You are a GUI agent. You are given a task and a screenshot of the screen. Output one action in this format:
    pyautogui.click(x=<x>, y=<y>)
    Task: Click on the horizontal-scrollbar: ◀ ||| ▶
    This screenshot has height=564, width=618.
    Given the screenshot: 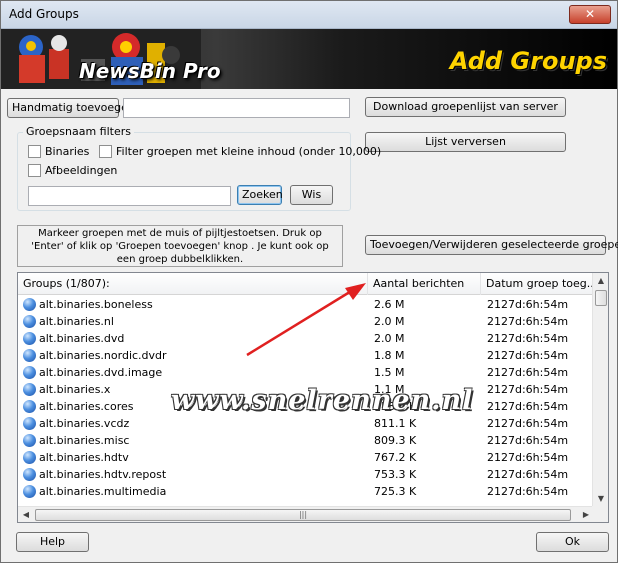 What is the action you would take?
    pyautogui.click(x=306, y=514)
    